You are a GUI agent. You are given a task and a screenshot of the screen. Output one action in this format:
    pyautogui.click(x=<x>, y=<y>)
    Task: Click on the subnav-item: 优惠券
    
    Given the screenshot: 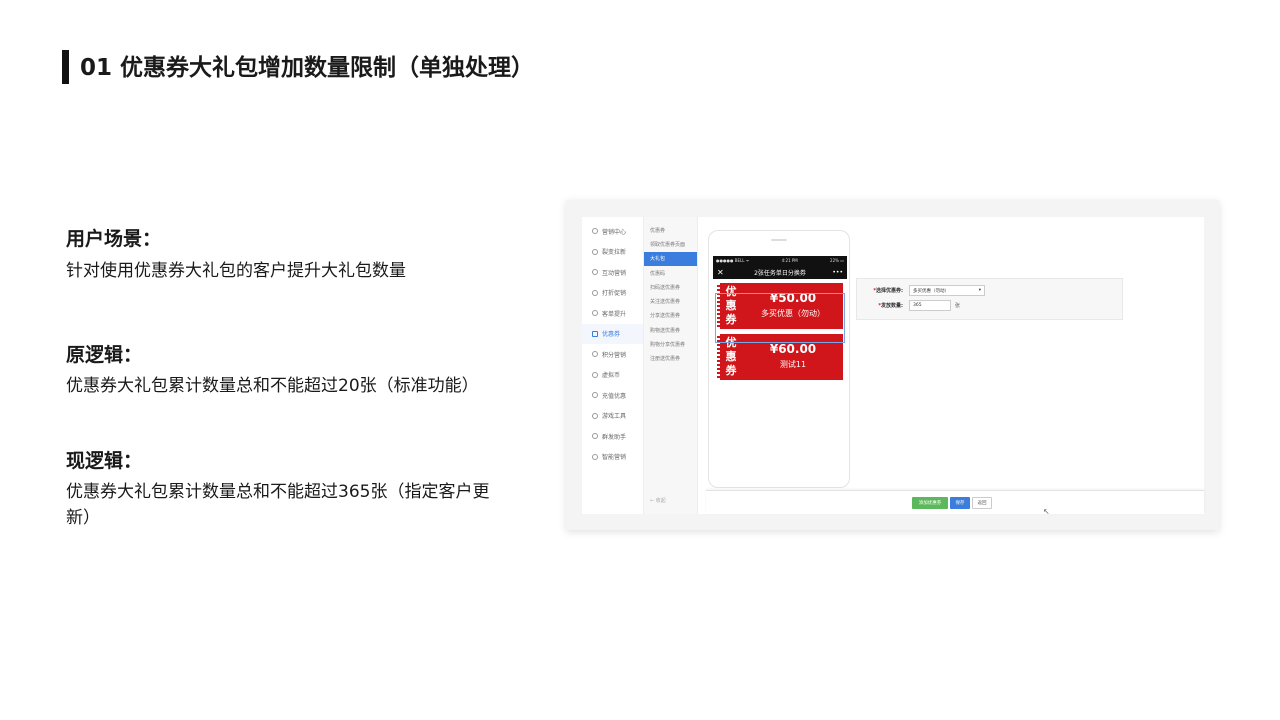 What is the action you would take?
    pyautogui.click(x=670, y=230)
    